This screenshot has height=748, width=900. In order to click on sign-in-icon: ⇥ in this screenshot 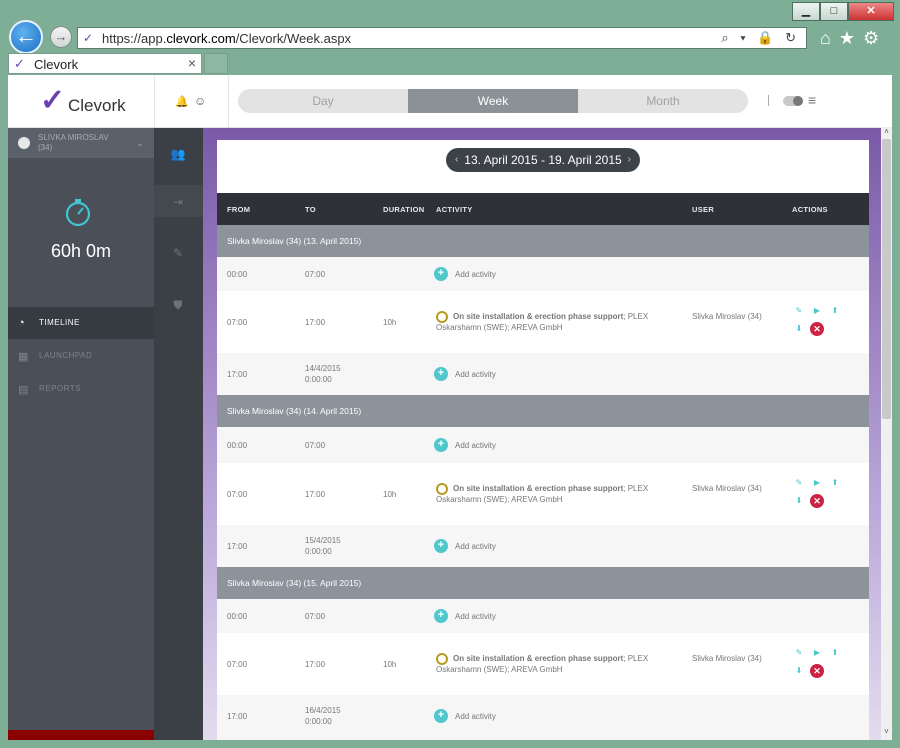, I will do `click(178, 203)`.